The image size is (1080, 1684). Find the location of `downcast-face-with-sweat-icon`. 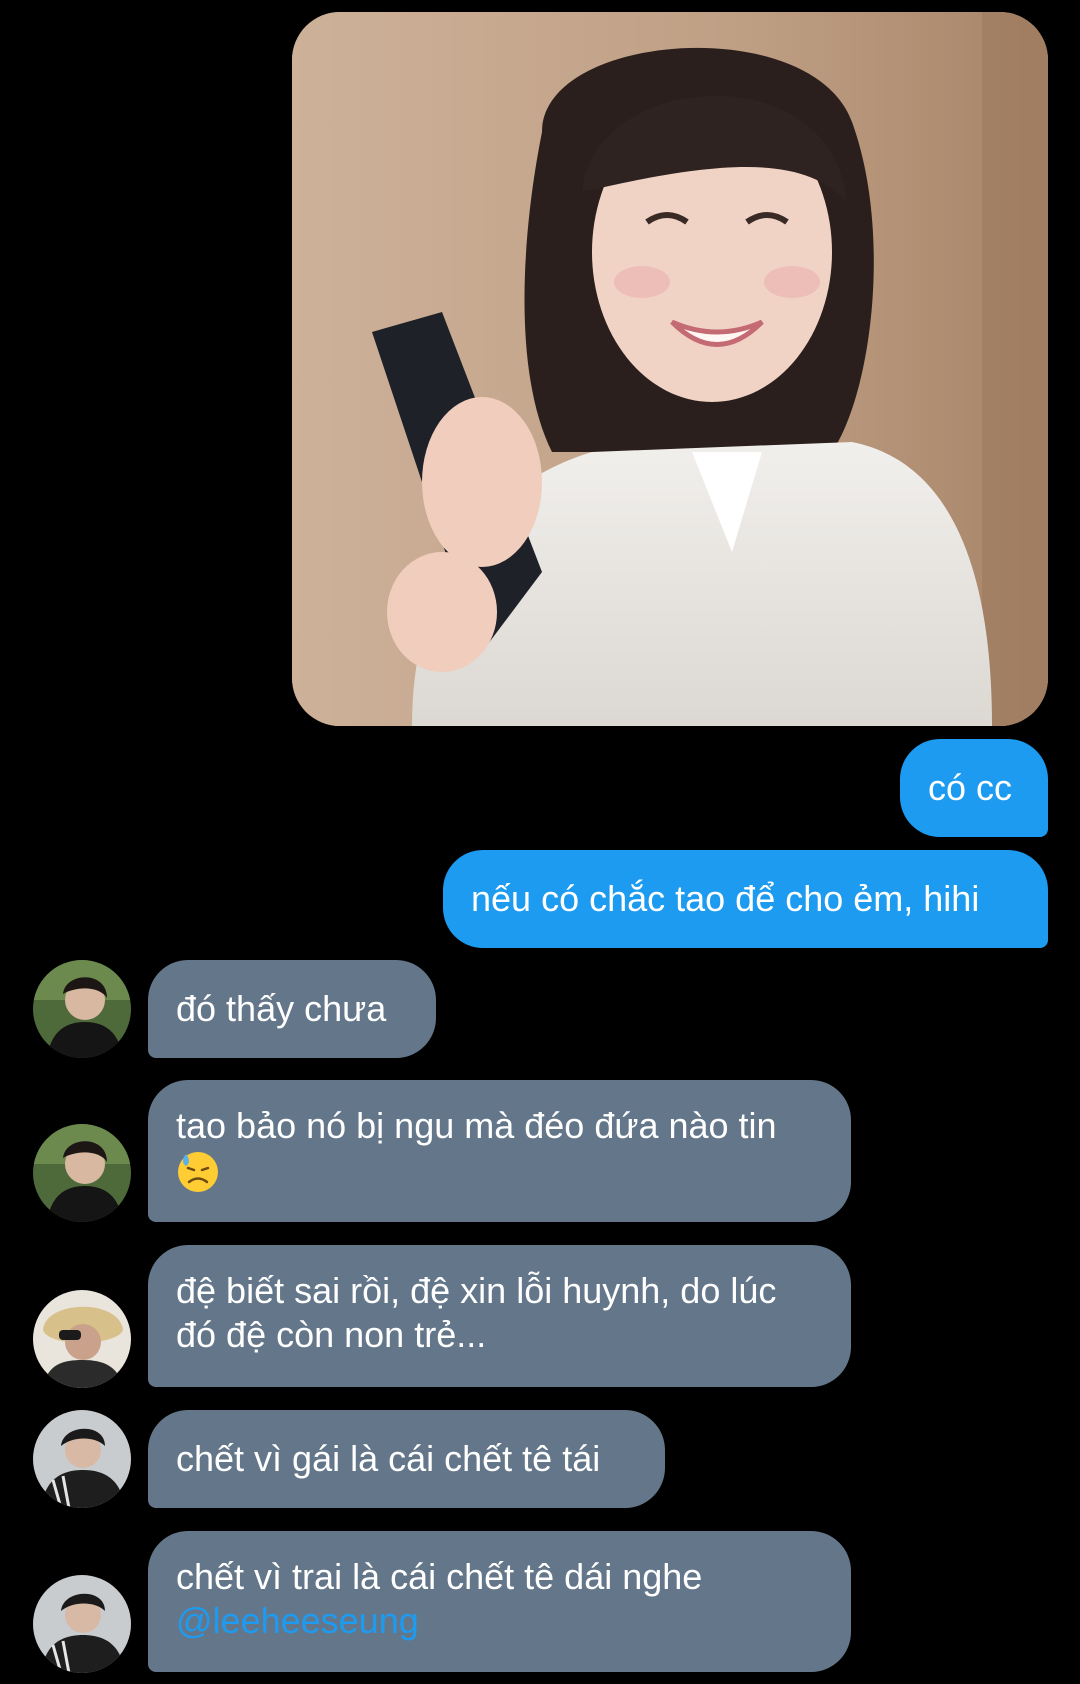

downcast-face-with-sweat-icon is located at coordinates (198, 1172).